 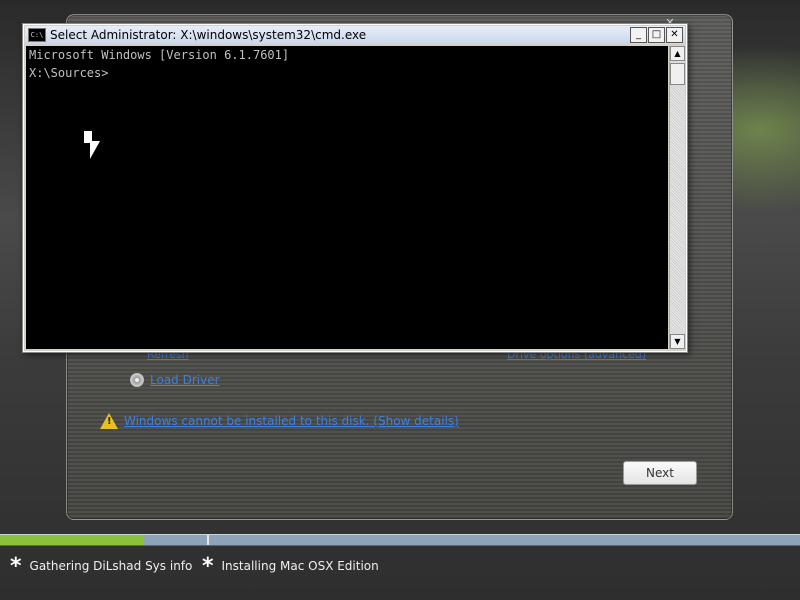 What do you see at coordinates (208, 540) in the screenshot?
I see `progress-divider` at bounding box center [208, 540].